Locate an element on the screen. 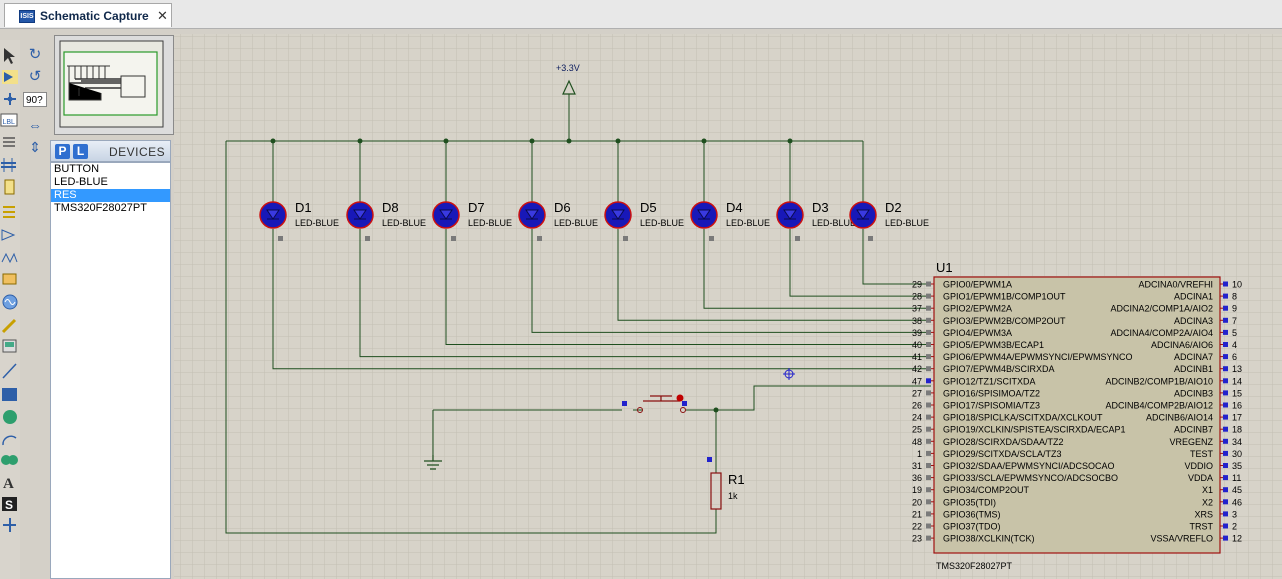 The width and height of the screenshot is (1282, 579). devices-header: P L DEVICES is located at coordinates (110, 151).